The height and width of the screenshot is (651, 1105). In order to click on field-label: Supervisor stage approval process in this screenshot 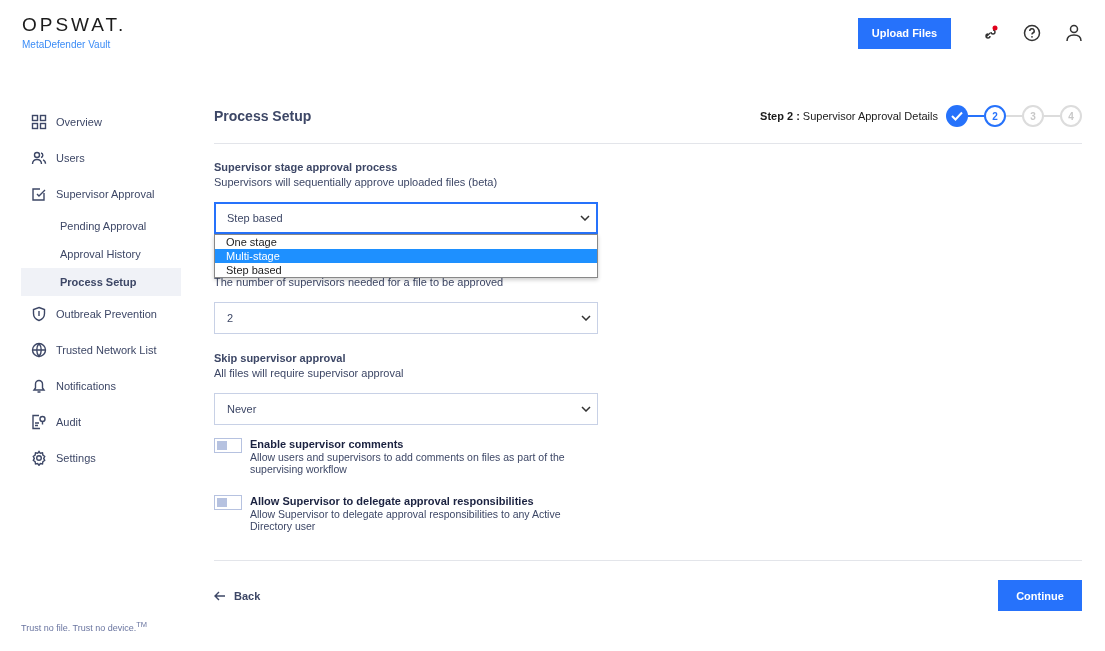, I will do `click(306, 167)`.